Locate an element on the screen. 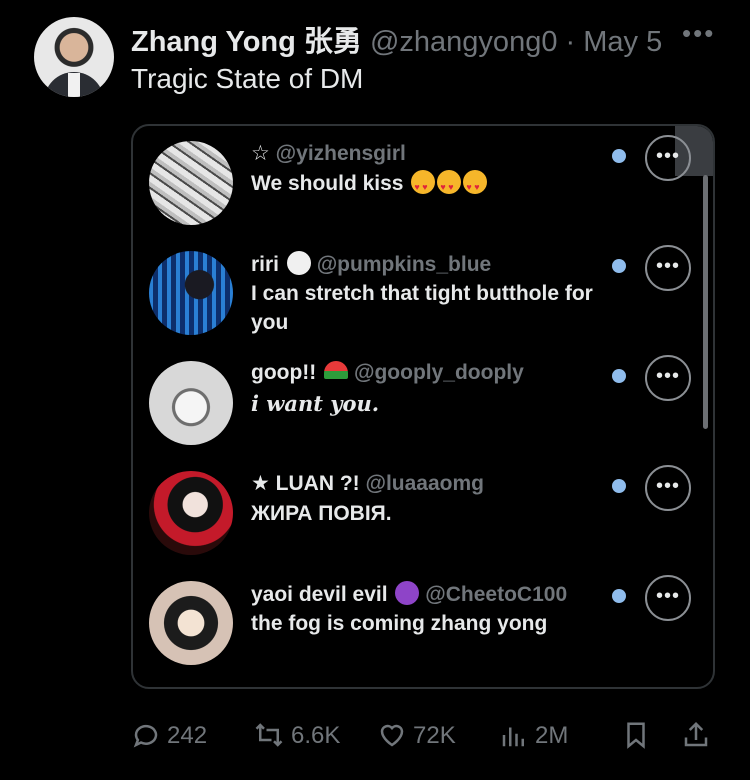  avatar-shirt is located at coordinates (74, 85).